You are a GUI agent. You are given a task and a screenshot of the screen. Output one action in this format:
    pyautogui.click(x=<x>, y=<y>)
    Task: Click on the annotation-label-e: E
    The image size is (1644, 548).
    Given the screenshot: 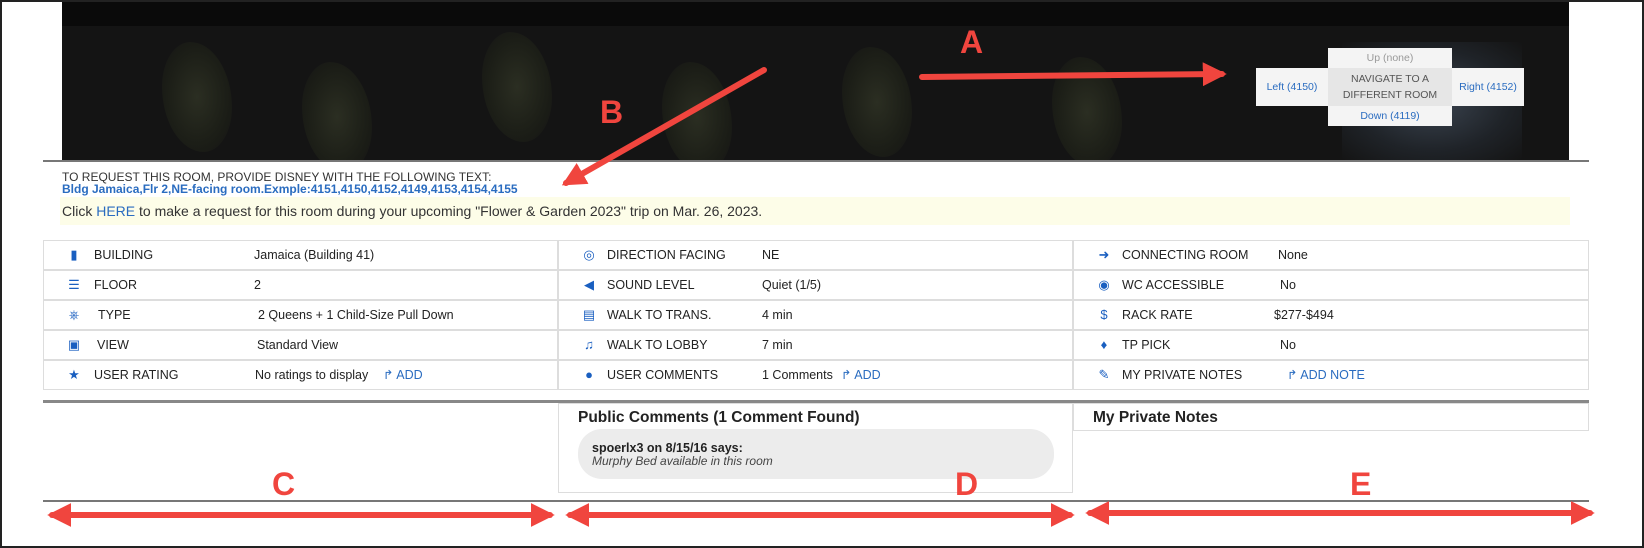 What is the action you would take?
    pyautogui.click(x=1361, y=484)
    